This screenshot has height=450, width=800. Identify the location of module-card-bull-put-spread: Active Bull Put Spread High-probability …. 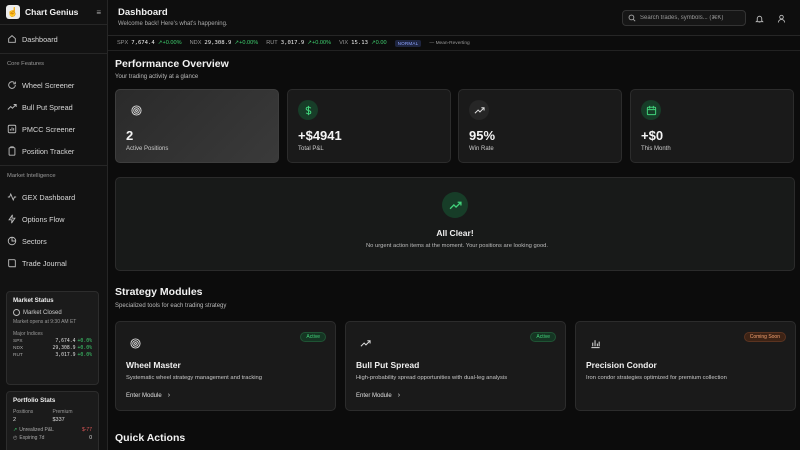
(455, 366).